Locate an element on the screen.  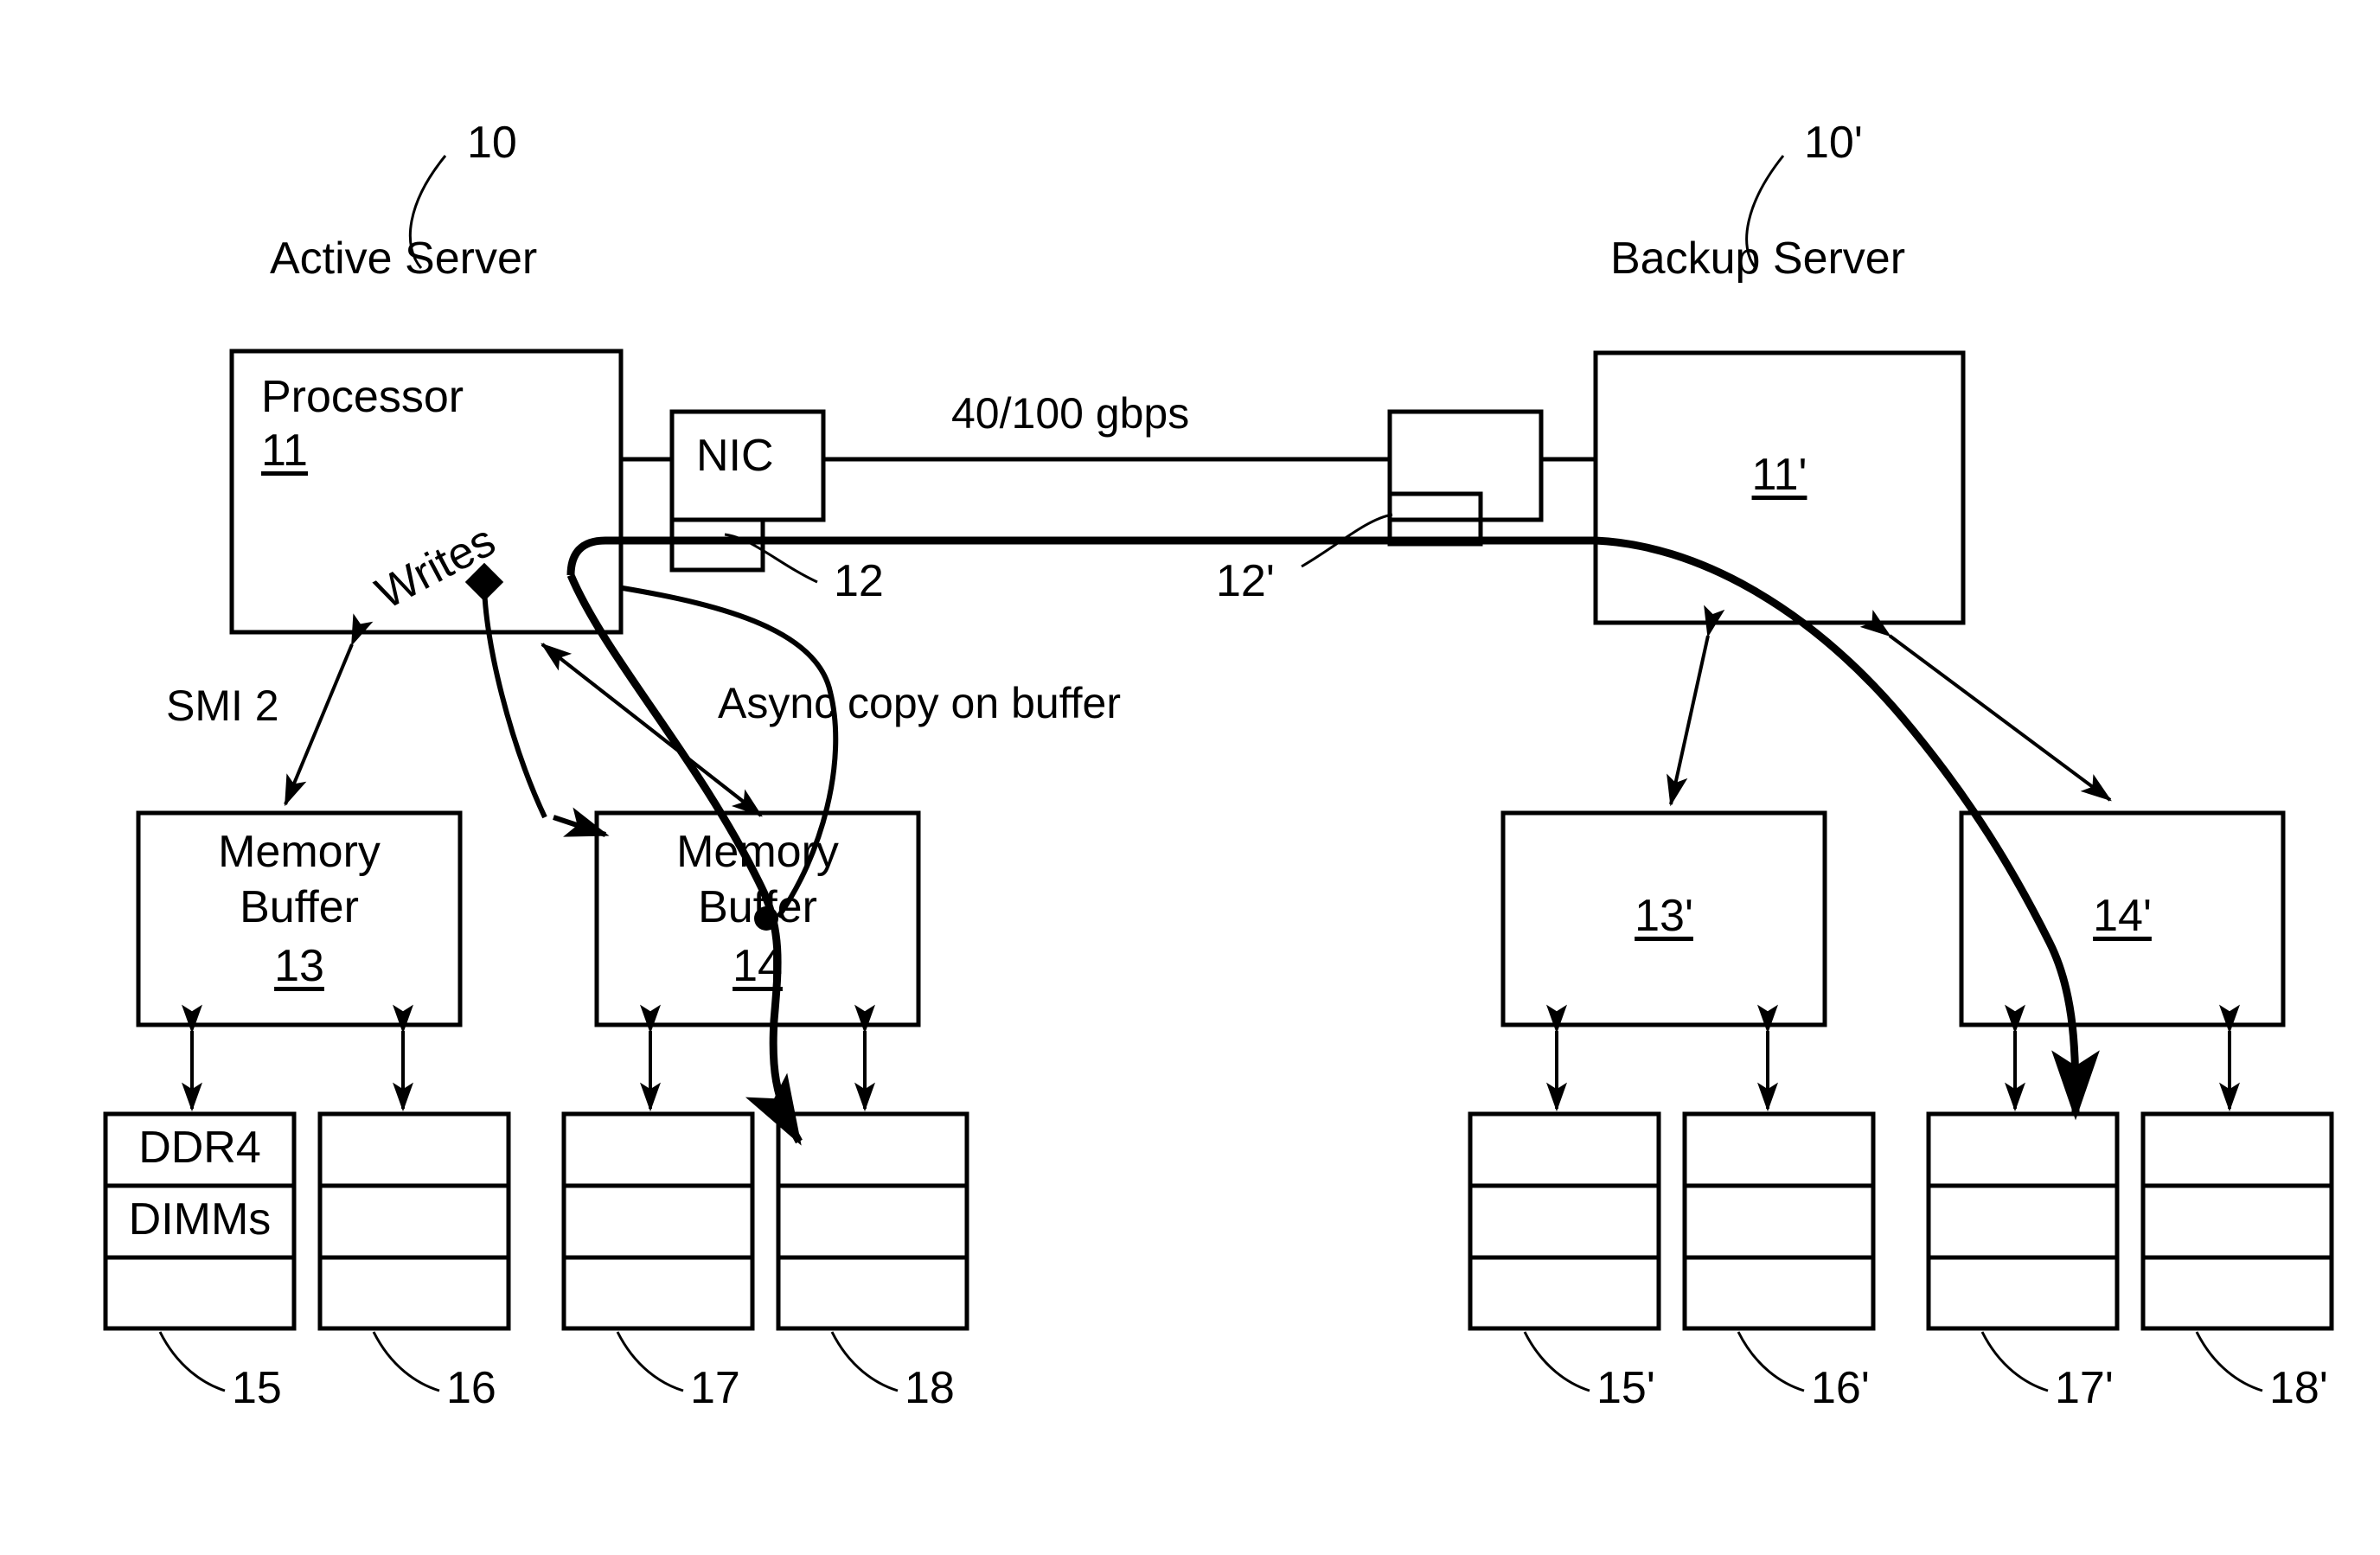
memory-buffer-14-label-2: Buffer is located at coordinates (757, 907).